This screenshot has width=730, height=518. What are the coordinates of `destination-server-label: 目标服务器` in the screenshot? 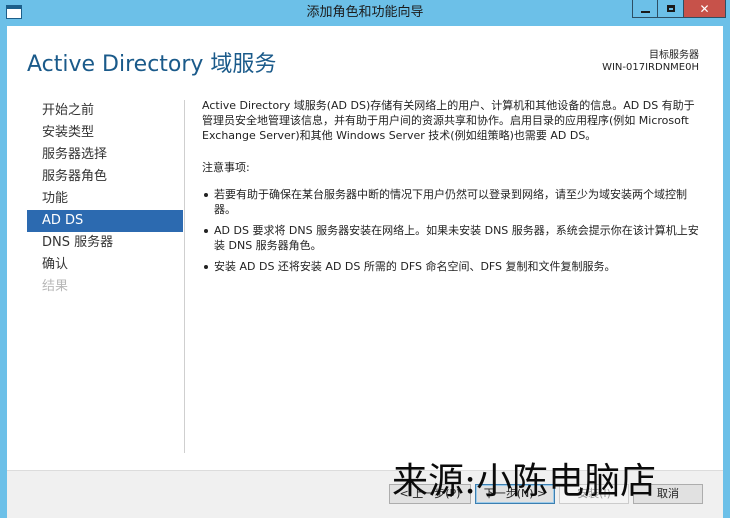 It's located at (674, 55).